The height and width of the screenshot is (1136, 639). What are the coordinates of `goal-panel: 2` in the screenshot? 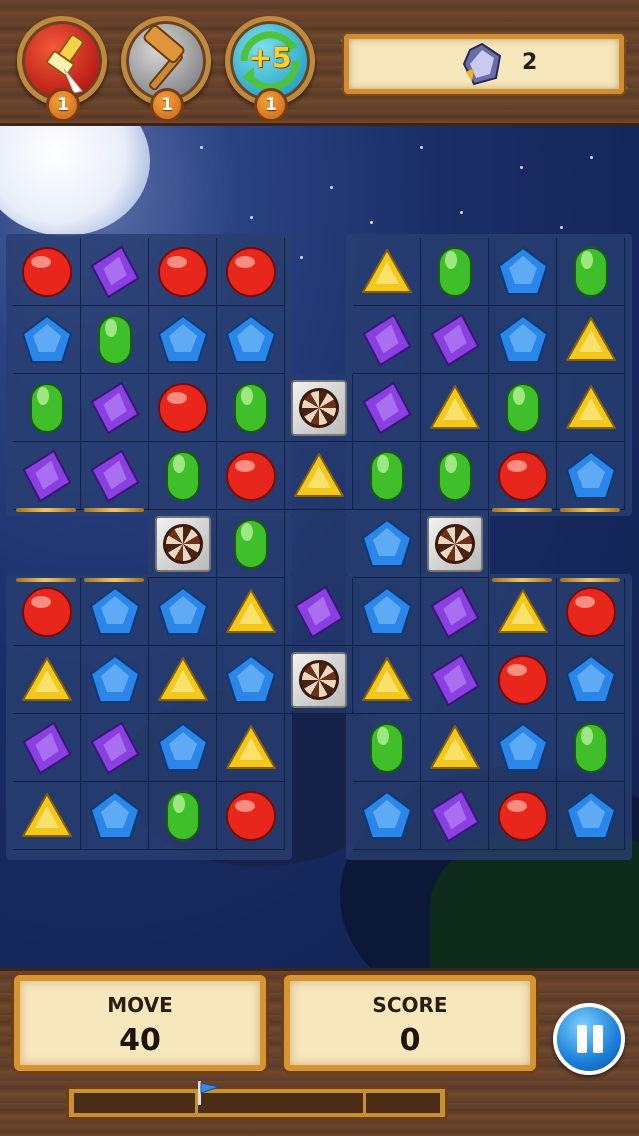 It's located at (484, 64).